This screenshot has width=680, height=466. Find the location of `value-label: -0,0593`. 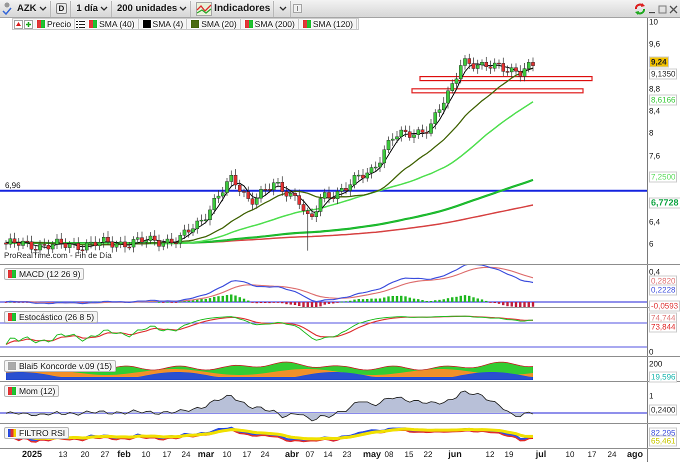

value-label: -0,0593 is located at coordinates (664, 306).